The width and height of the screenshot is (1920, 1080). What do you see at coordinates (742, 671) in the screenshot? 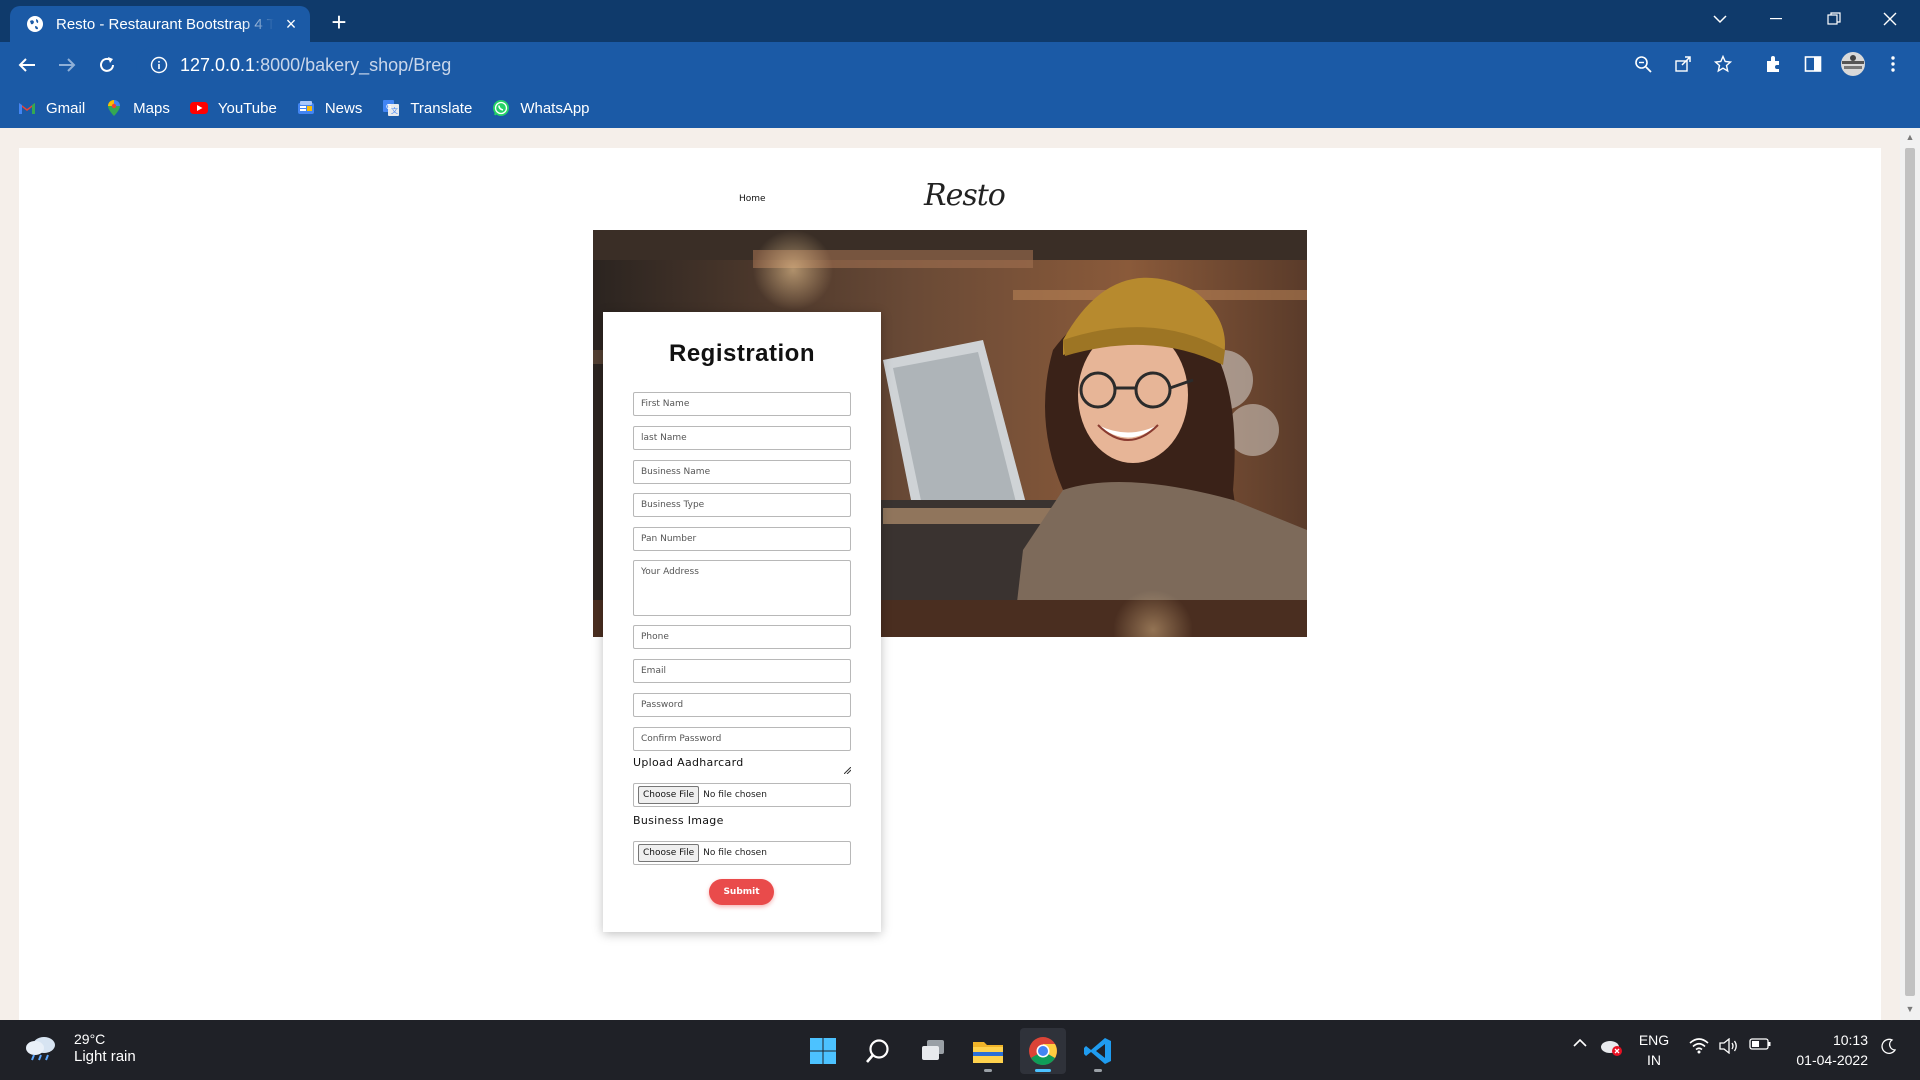
I see `email-field` at bounding box center [742, 671].